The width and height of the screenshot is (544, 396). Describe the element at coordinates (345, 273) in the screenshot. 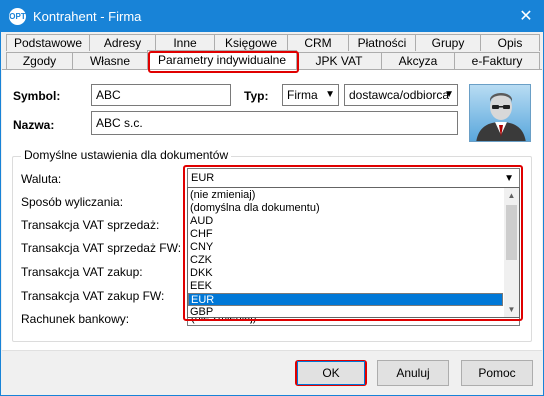

I see `waluta-option: DKK` at that location.